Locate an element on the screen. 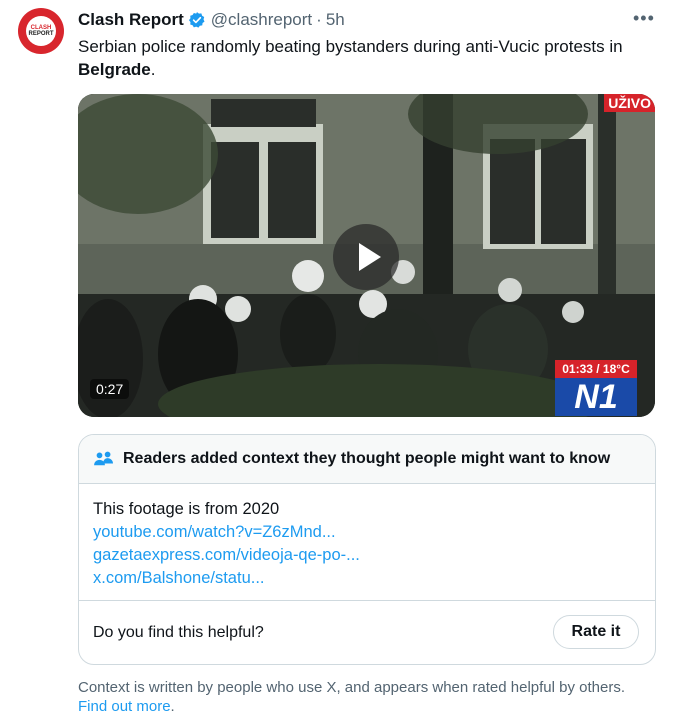 Image resolution: width=700 pixels, height=720 pixels. channel-overlay: 01:33 / 18°C N1 is located at coordinates (596, 388).